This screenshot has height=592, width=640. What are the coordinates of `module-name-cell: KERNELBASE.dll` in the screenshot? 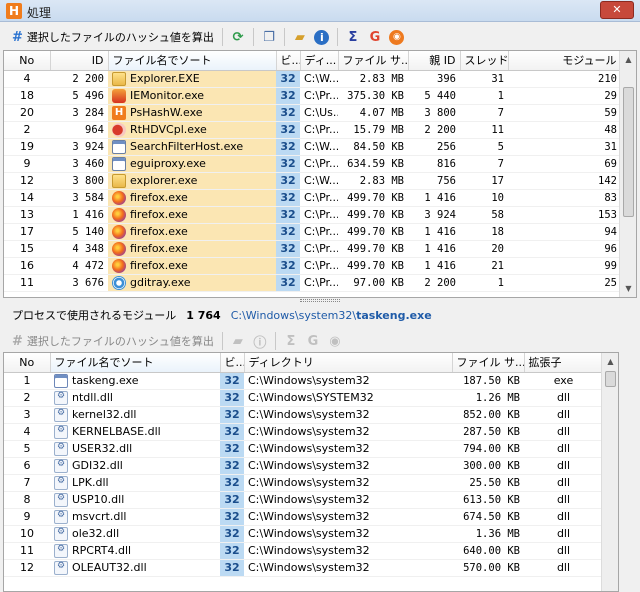 It's located at (135, 432).